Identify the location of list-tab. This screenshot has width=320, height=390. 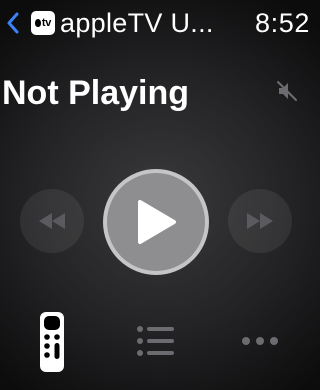
(156, 341).